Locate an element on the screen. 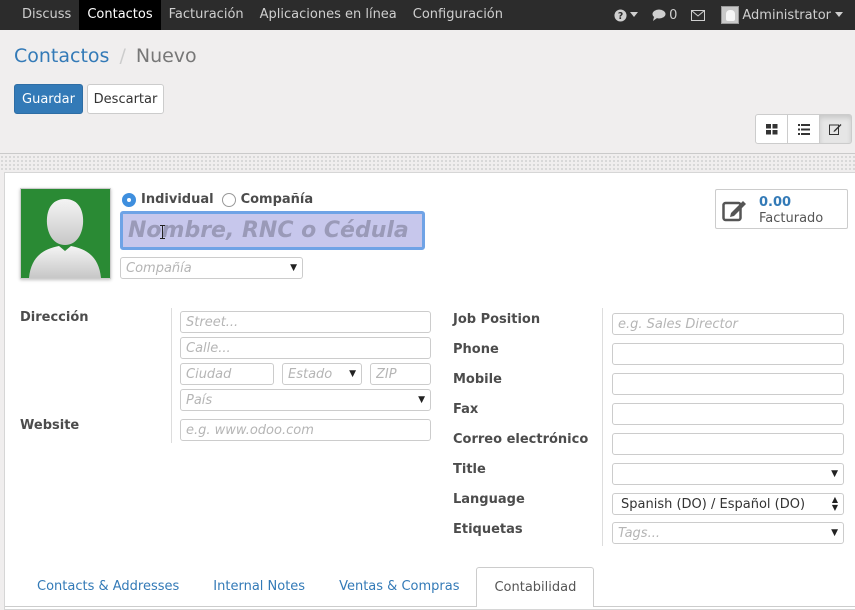  menu-item-discuss: Discuss is located at coordinates (39, 15).